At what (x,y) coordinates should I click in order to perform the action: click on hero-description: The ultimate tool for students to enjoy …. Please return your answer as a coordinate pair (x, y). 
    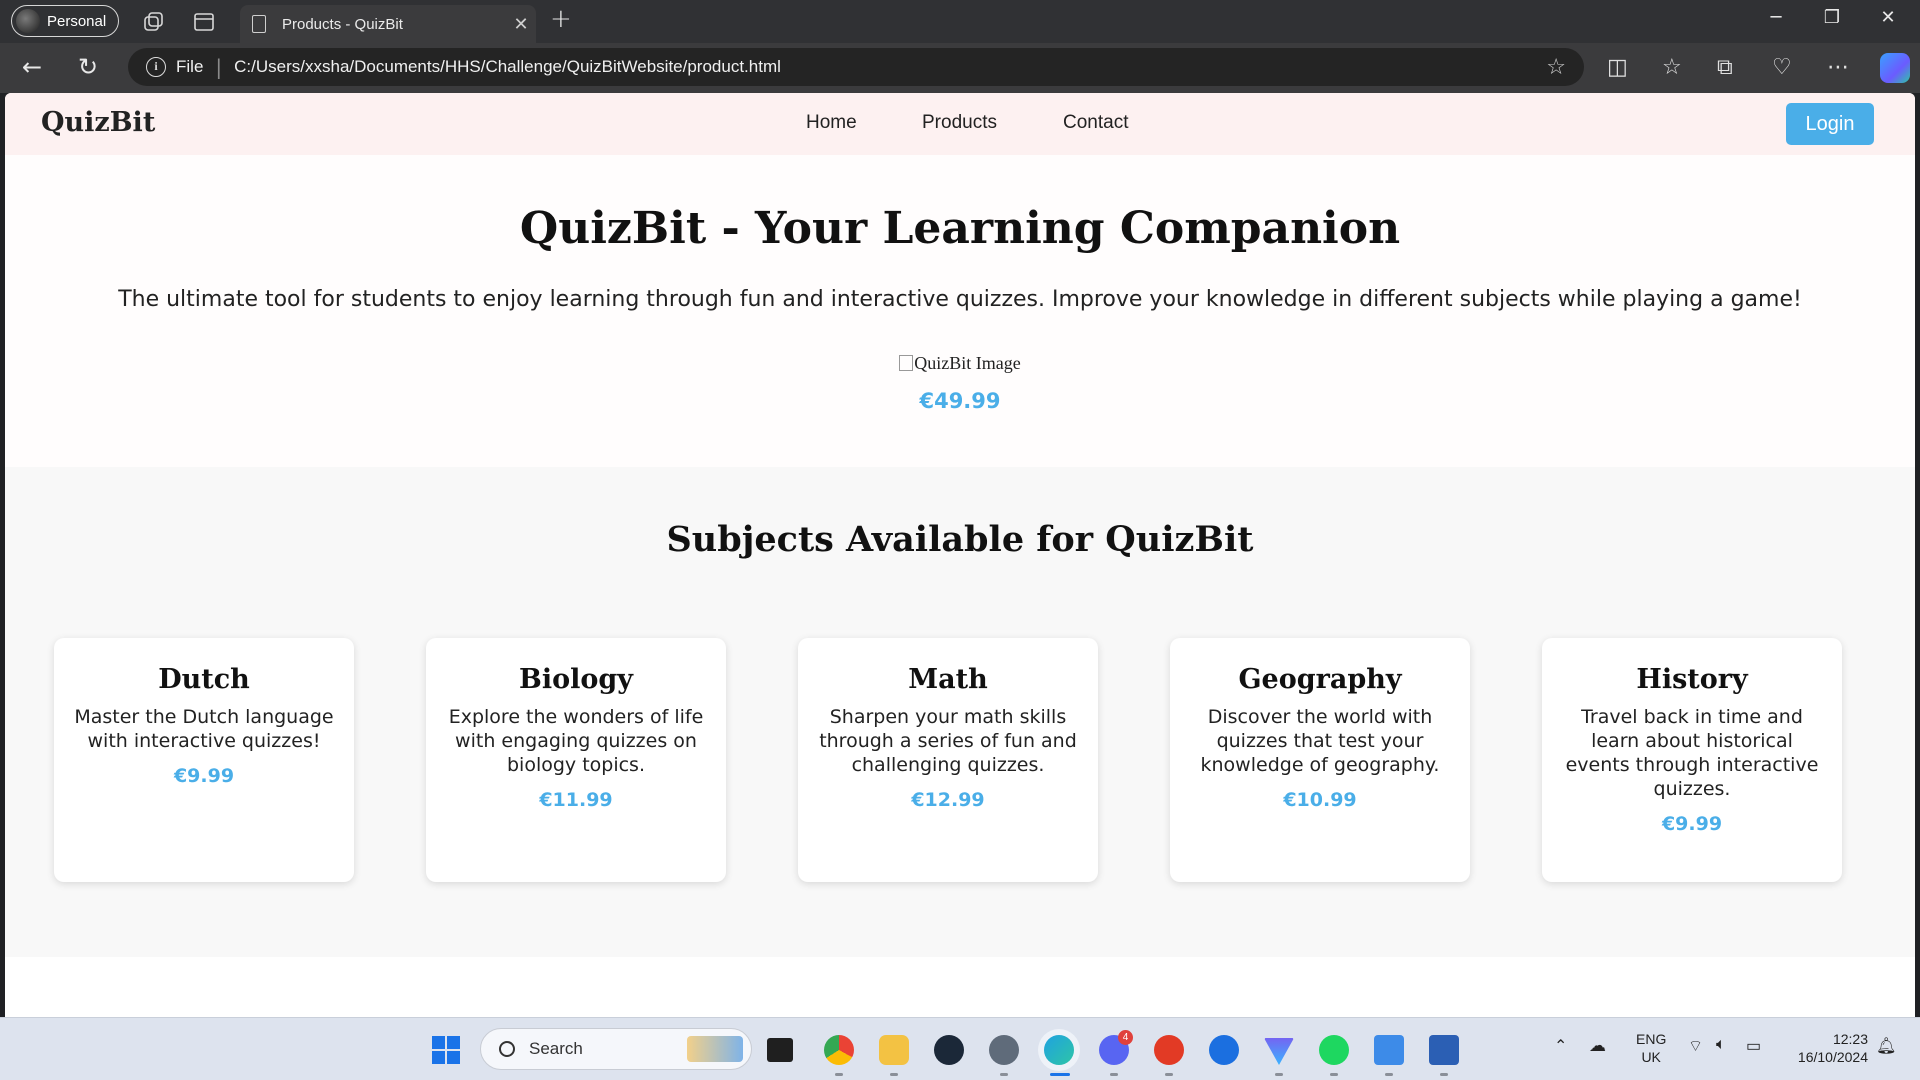
    Looking at the image, I should click on (960, 299).